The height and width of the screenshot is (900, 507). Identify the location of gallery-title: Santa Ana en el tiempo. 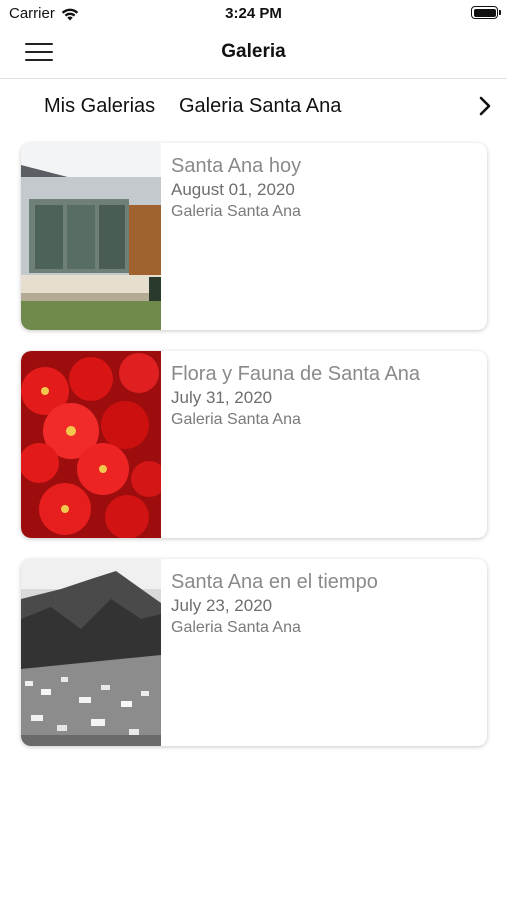
(274, 582).